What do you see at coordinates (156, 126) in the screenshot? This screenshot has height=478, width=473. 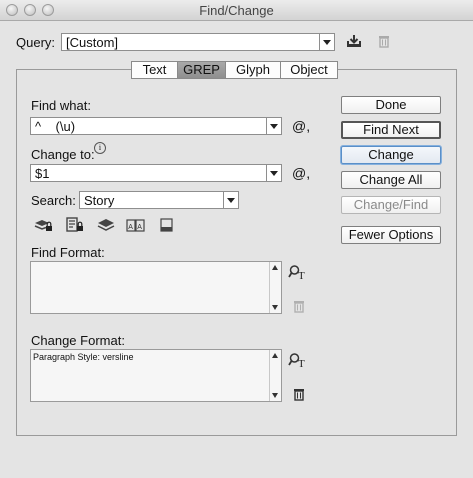 I see `find-what-field: ^ (\u)` at bounding box center [156, 126].